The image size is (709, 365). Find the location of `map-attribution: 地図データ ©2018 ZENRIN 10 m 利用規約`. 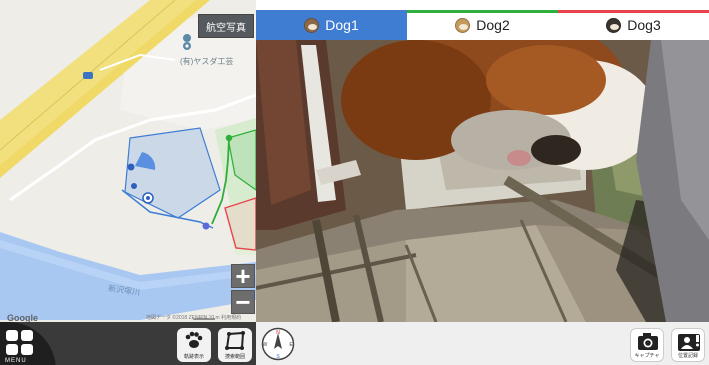

map-attribution: 地図データ ©2018 ZENRIN 10 m 利用規約 is located at coordinates (193, 317).